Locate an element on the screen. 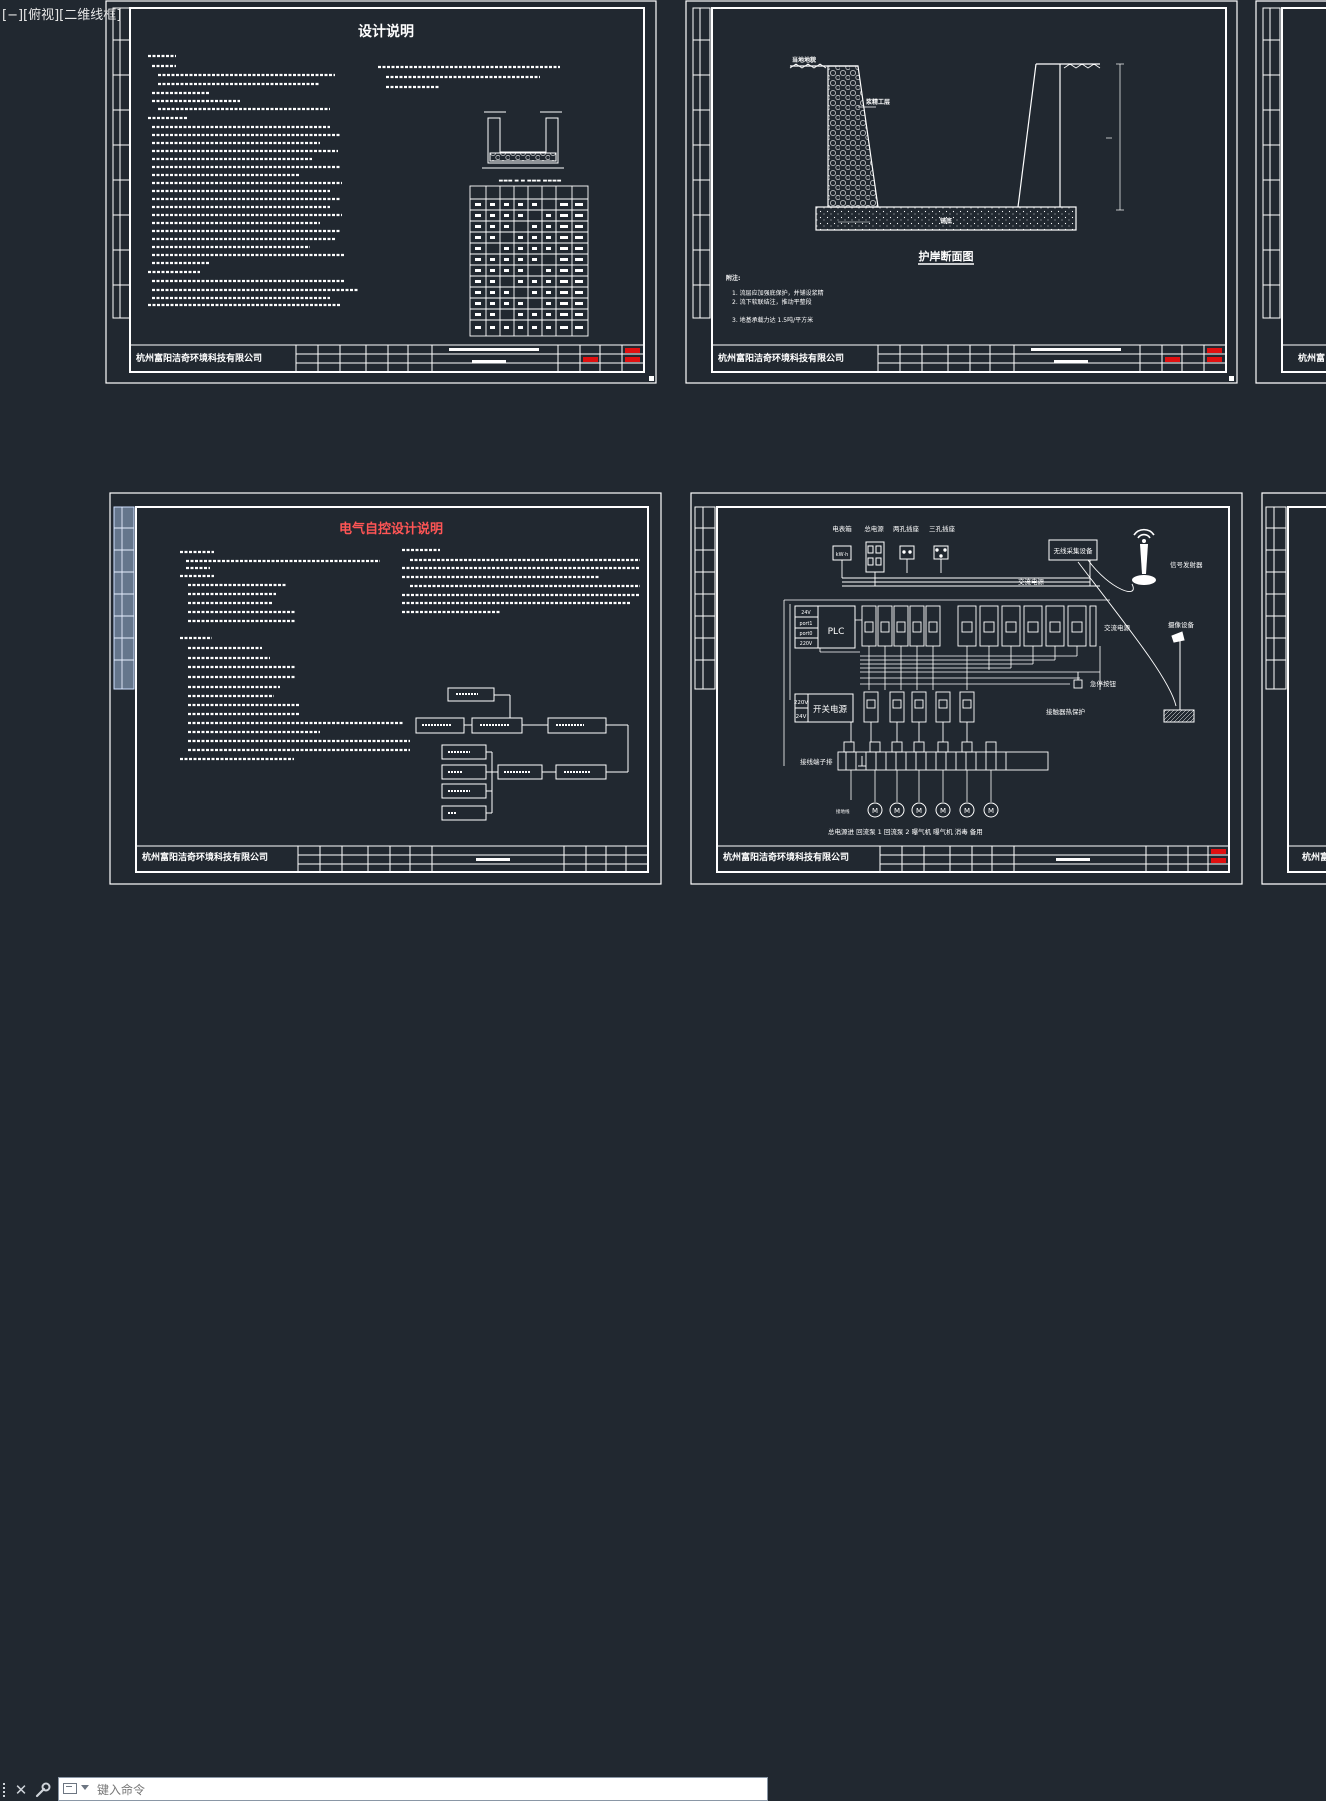 This screenshot has height=1801, width=1326. bank-label-top-left: 当地地貌 is located at coordinates (804, 60).